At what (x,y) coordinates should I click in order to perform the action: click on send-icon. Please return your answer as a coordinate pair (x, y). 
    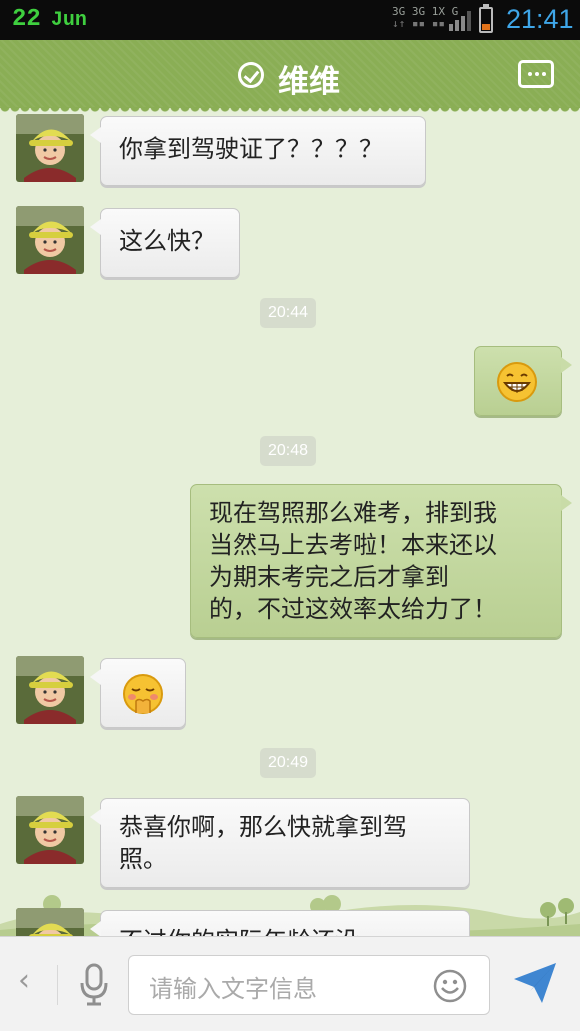
    Looking at the image, I should click on (535, 983).